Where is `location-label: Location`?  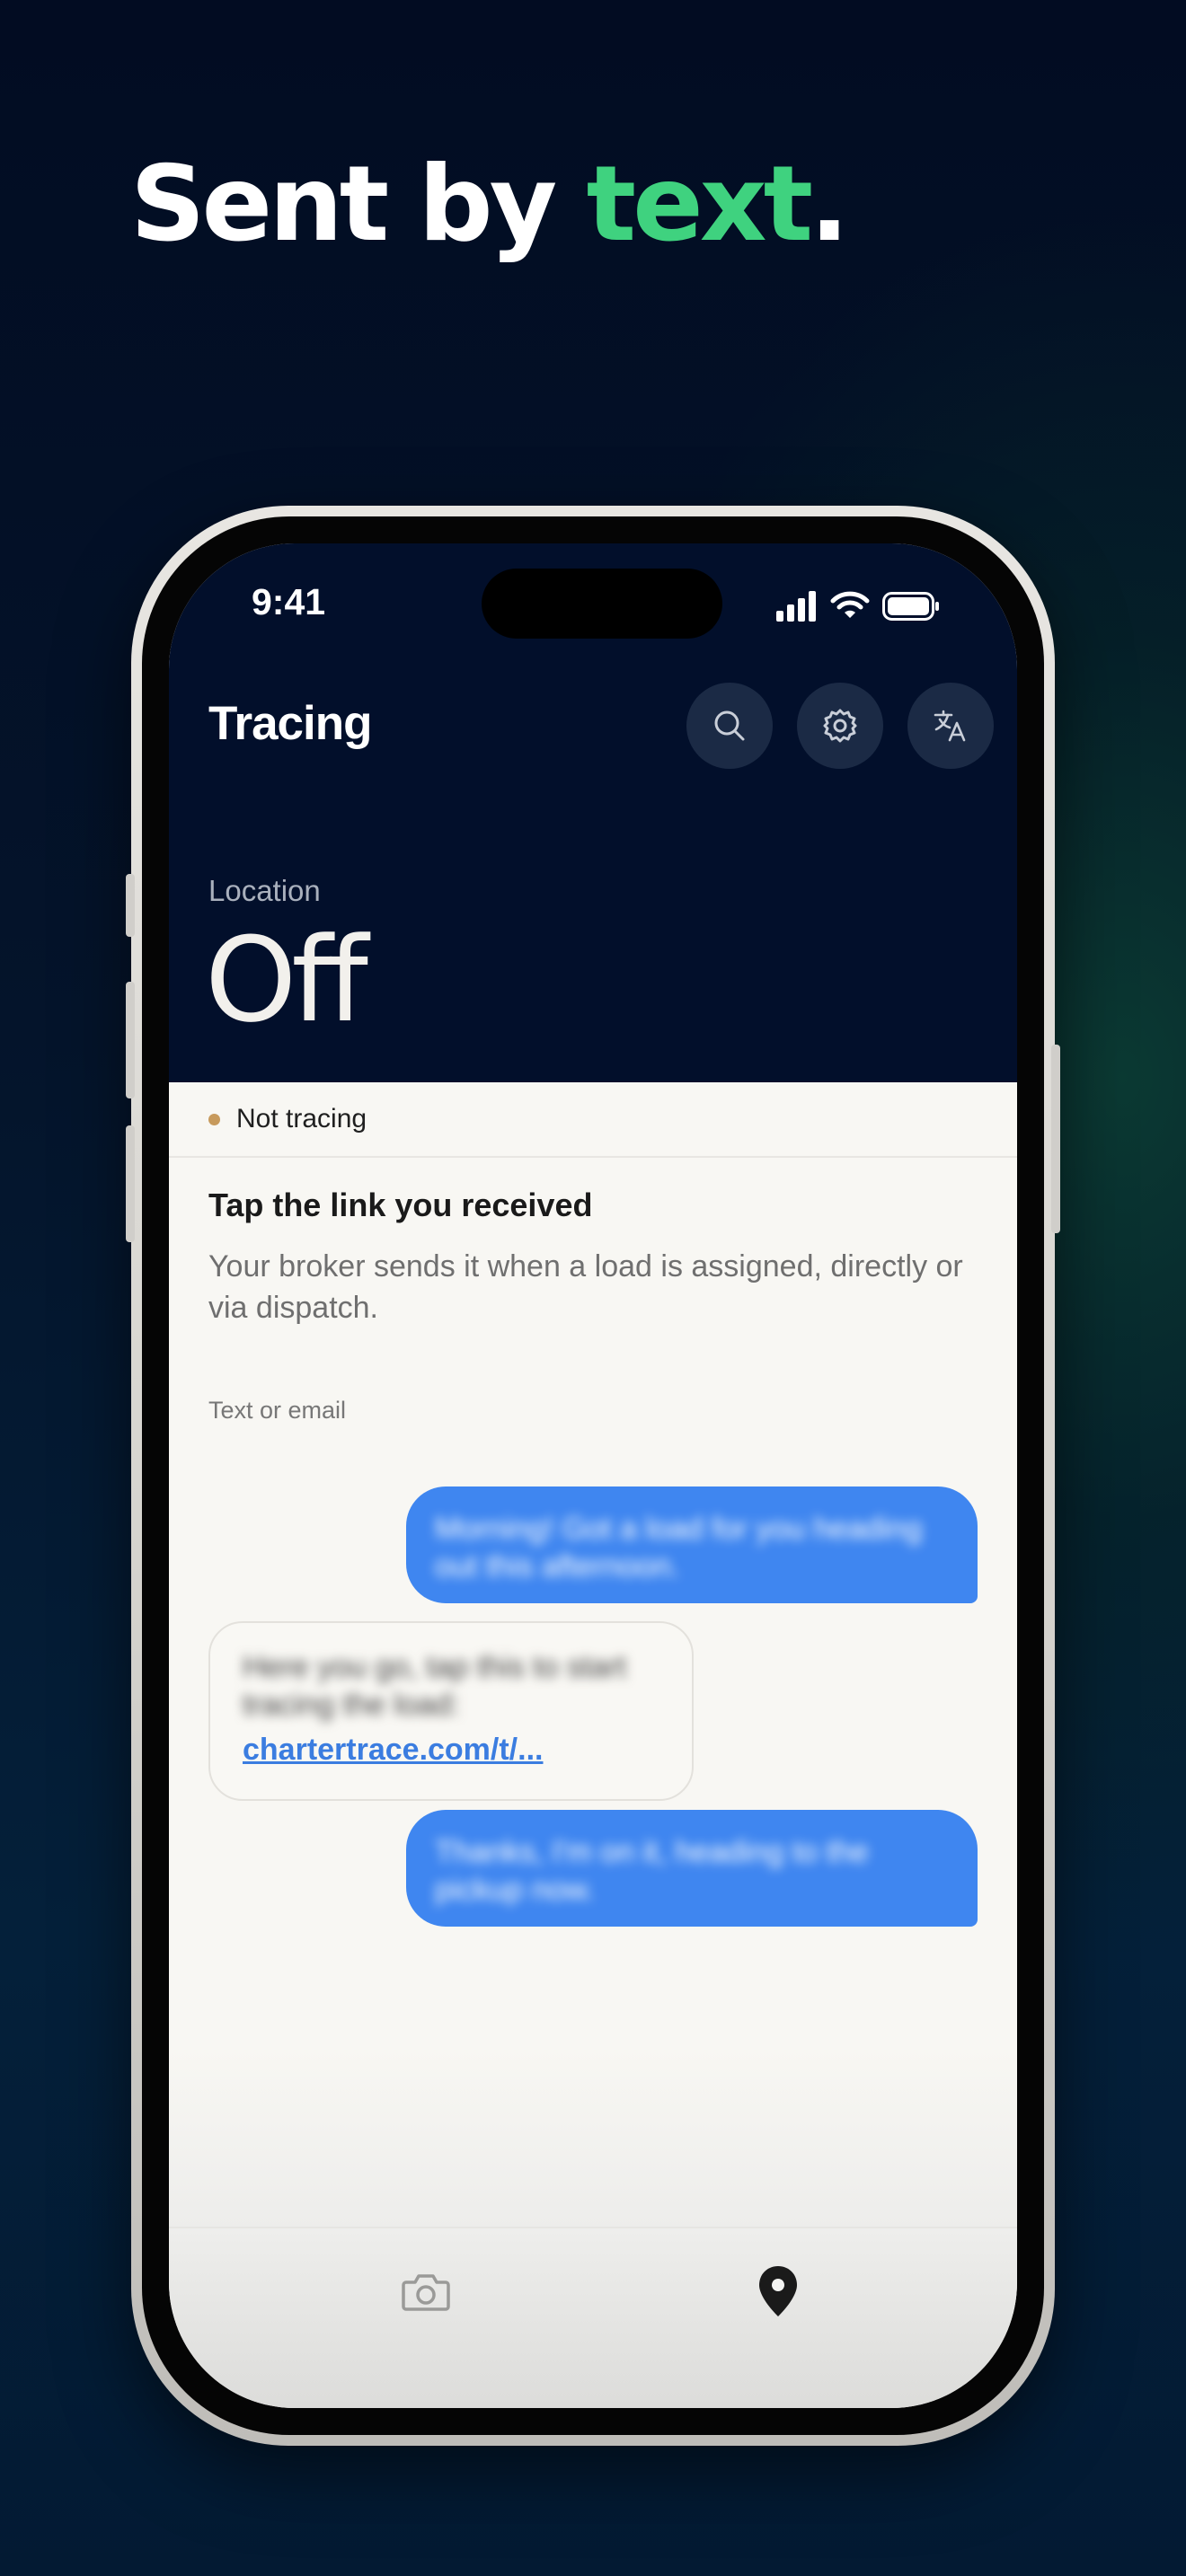 location-label: Location is located at coordinates (264, 890).